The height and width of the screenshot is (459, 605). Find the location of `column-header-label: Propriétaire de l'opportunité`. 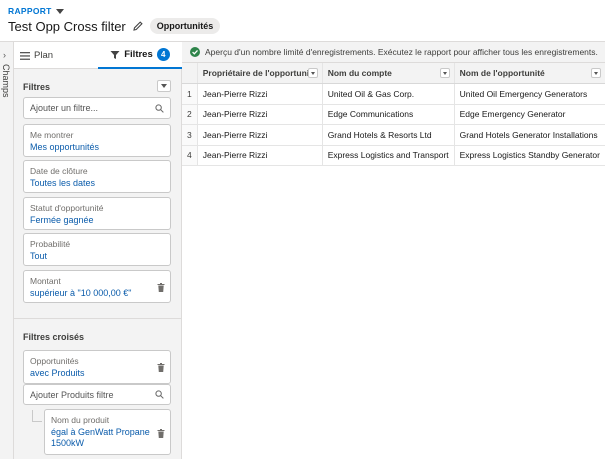

column-header-label: Propriétaire de l'opportunité is located at coordinates (259, 73).